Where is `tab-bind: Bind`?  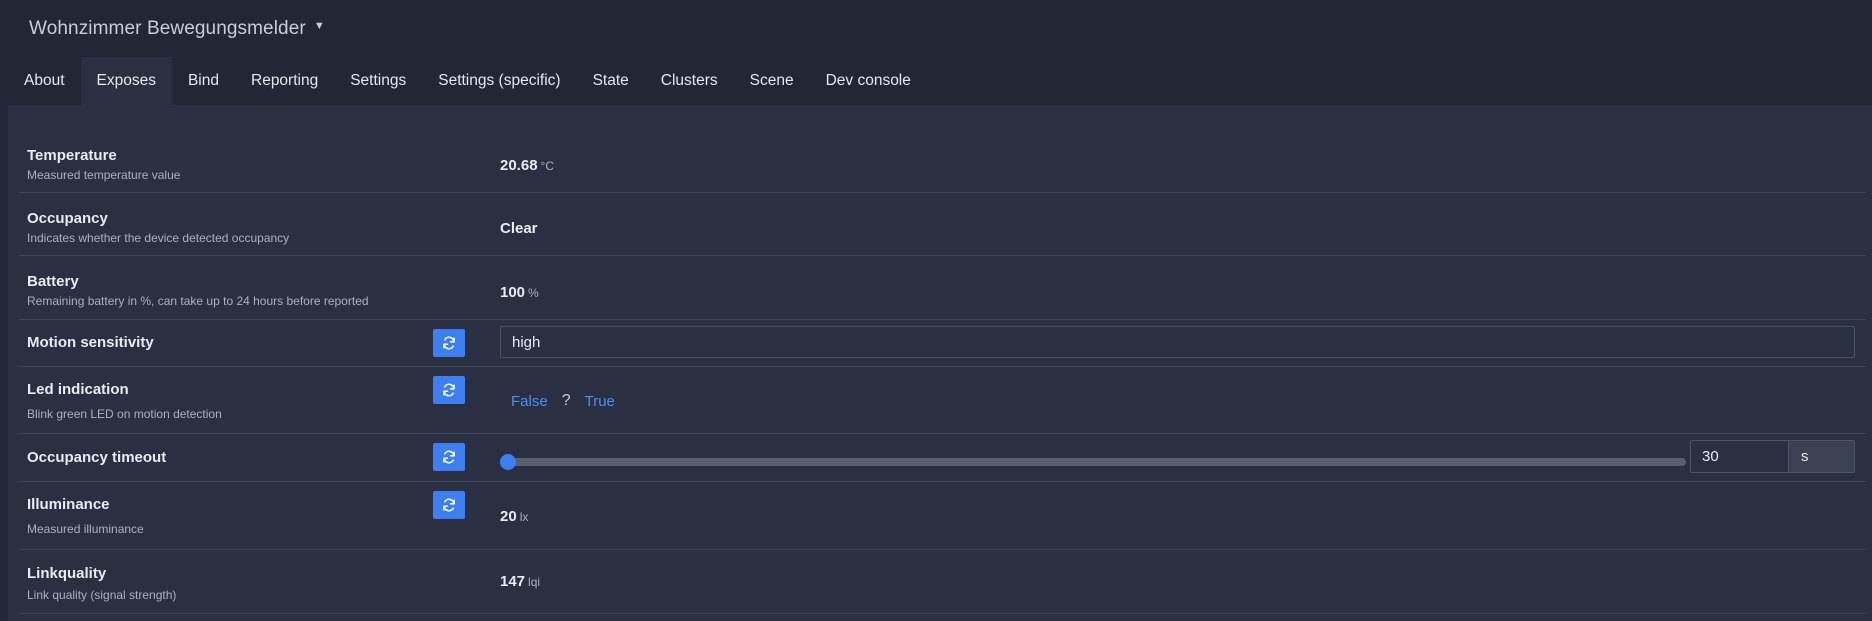
tab-bind: Bind is located at coordinates (203, 81).